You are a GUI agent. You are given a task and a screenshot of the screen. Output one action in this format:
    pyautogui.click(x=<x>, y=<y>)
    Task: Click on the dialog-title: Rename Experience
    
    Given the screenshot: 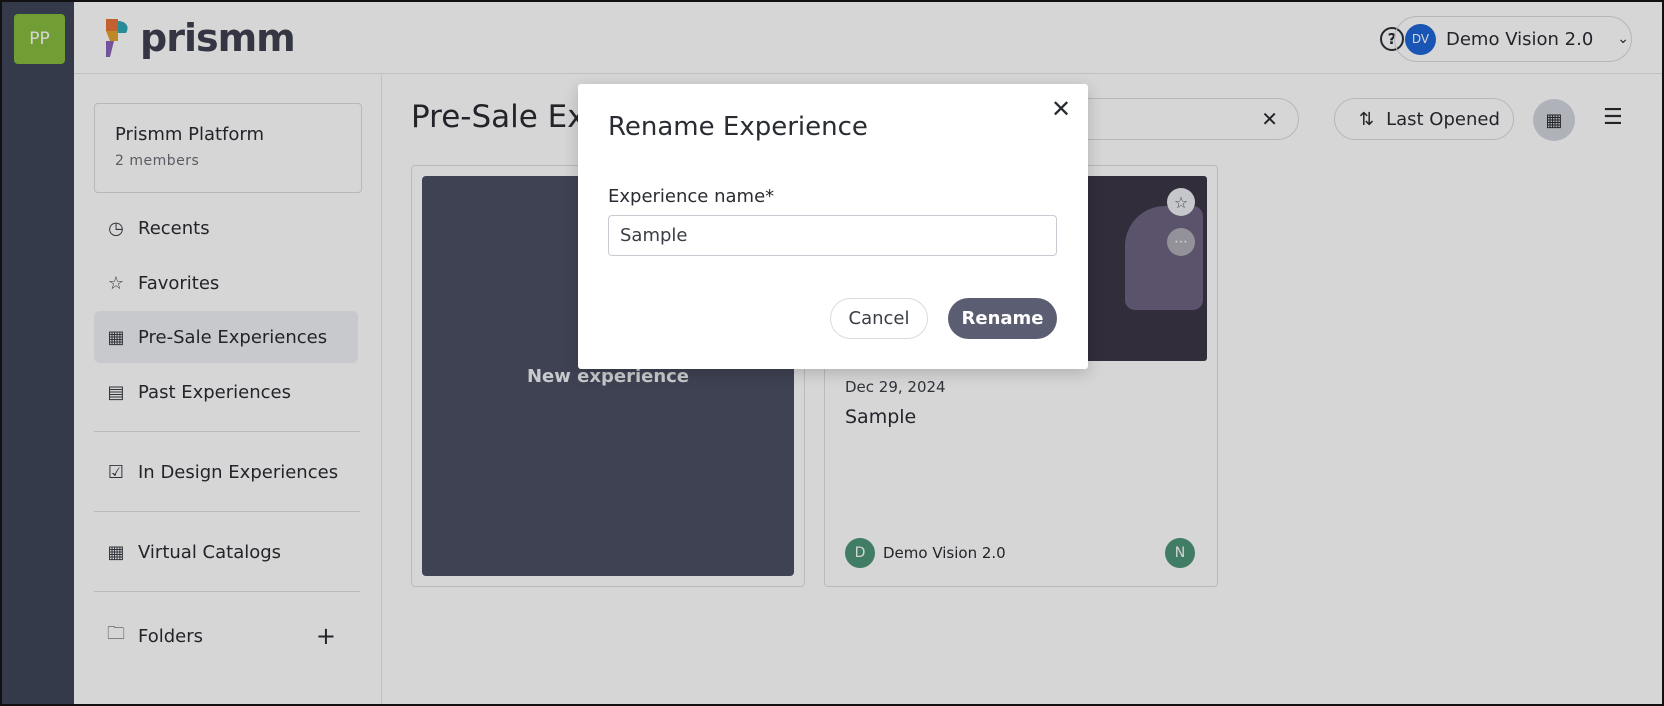 What is the action you would take?
    pyautogui.click(x=738, y=127)
    